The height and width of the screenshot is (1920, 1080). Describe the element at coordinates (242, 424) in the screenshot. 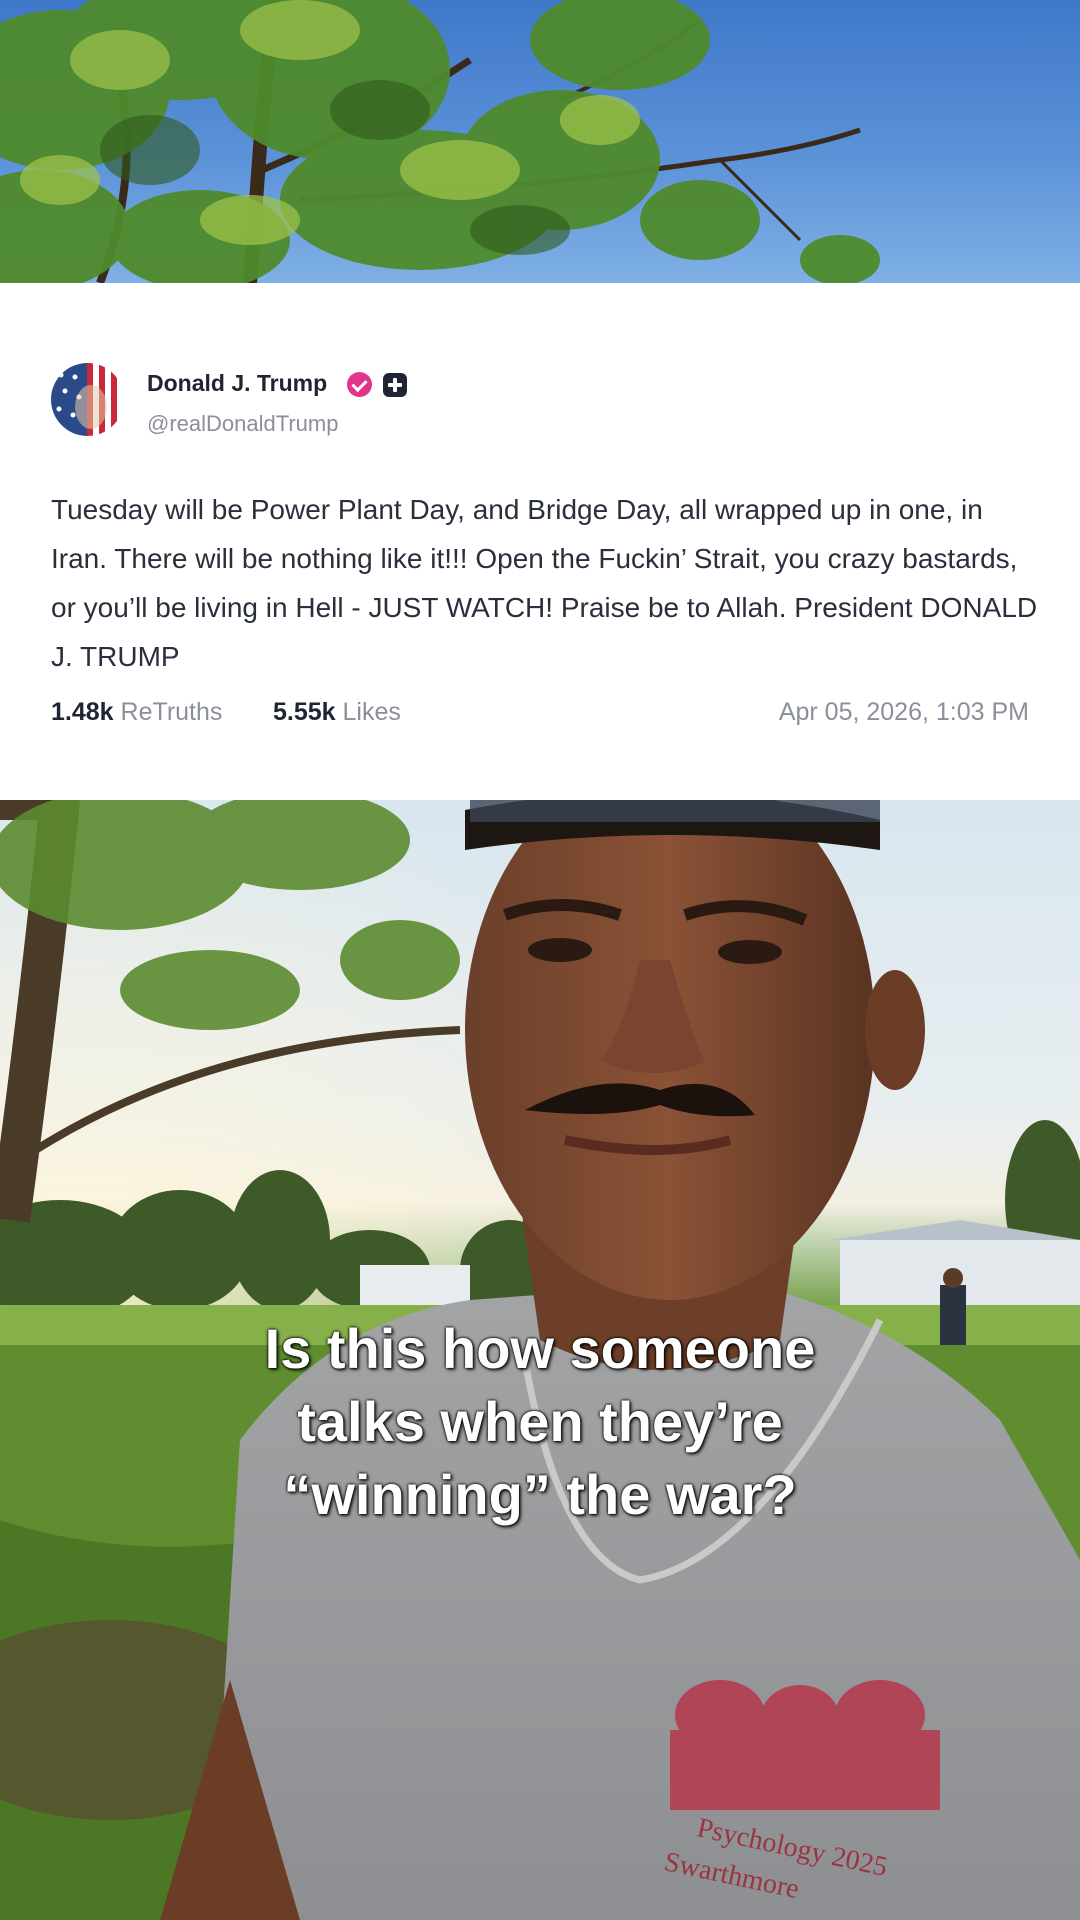

I see `author-handle: @realDonaldTrump` at that location.